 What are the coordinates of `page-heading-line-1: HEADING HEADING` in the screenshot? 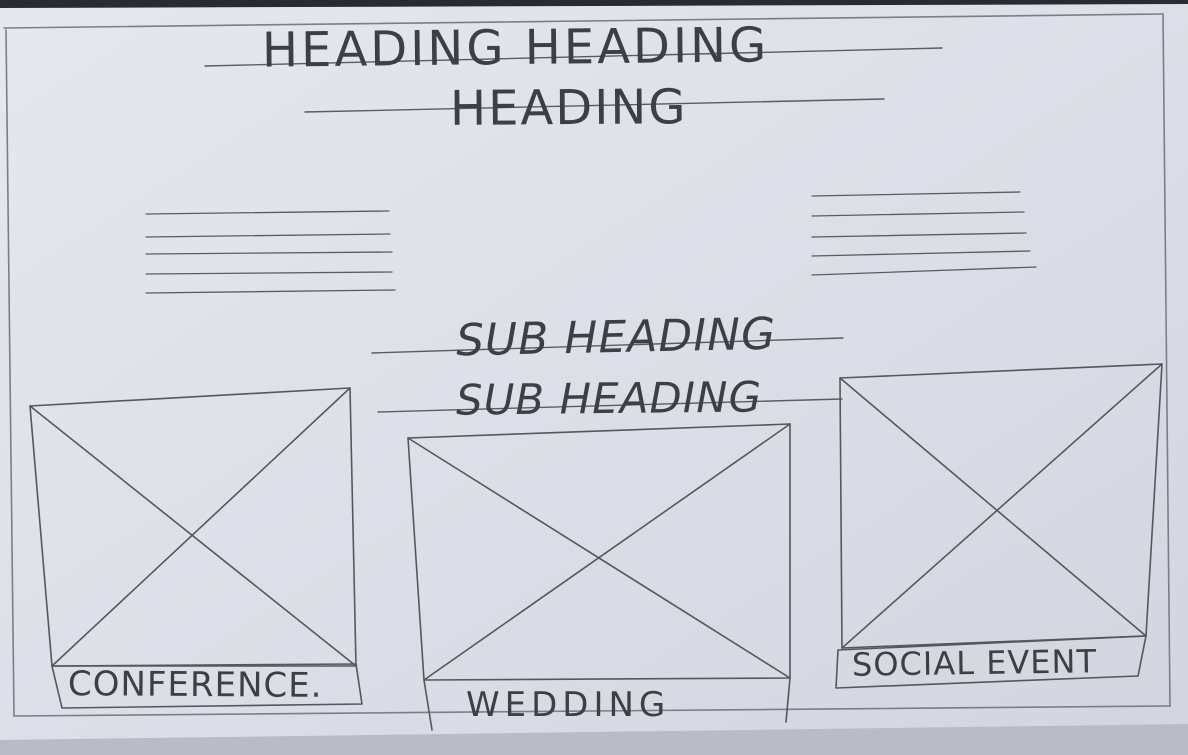 It's located at (515, 48).